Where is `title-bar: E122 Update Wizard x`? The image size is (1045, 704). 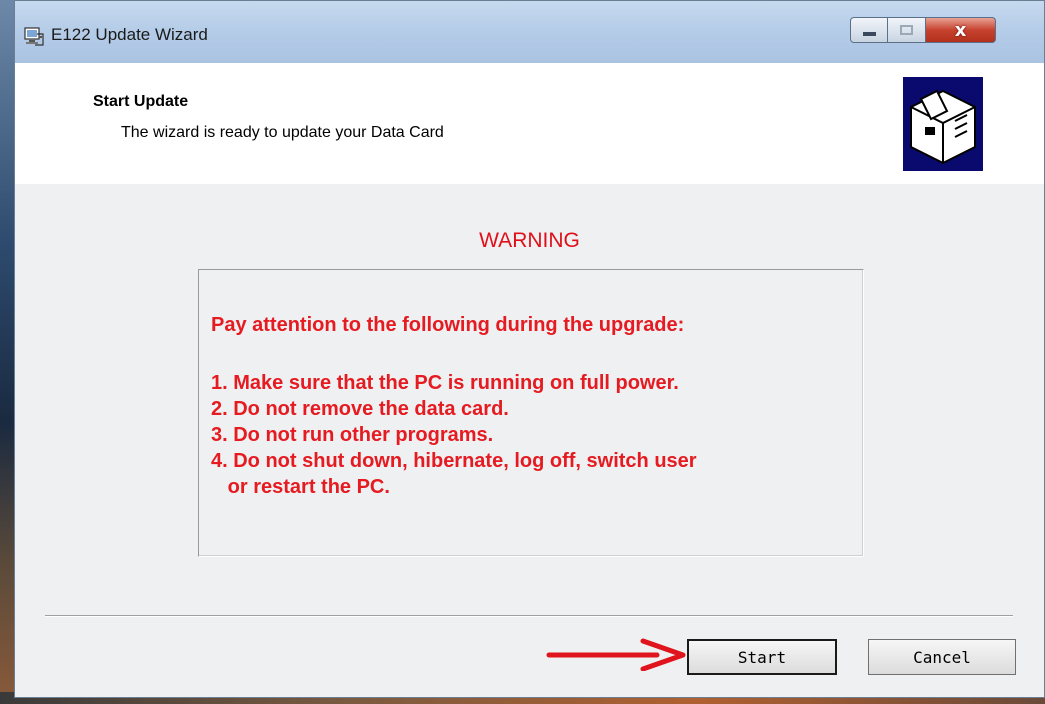
title-bar: E122 Update Wizard x is located at coordinates (529, 32).